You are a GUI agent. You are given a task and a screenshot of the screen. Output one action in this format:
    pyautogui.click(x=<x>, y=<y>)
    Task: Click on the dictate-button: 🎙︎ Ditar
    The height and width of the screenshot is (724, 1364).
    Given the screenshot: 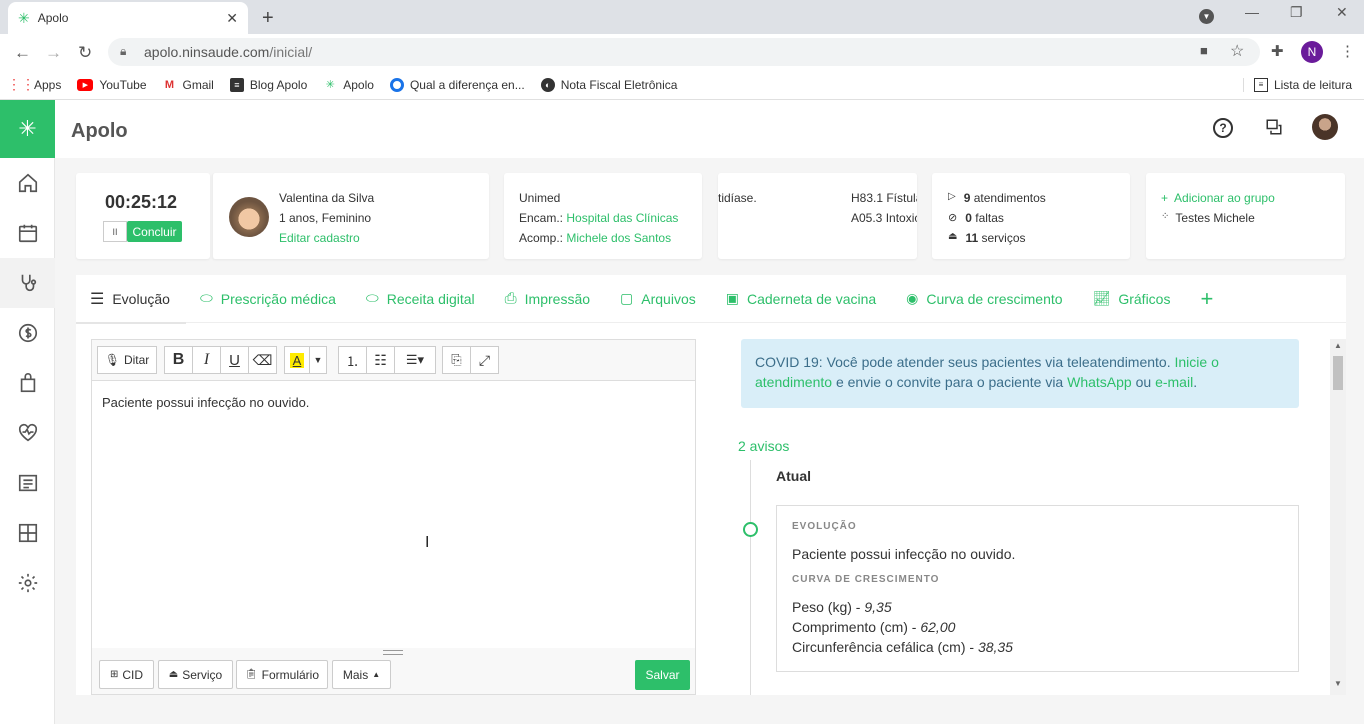 What is the action you would take?
    pyautogui.click(x=127, y=360)
    